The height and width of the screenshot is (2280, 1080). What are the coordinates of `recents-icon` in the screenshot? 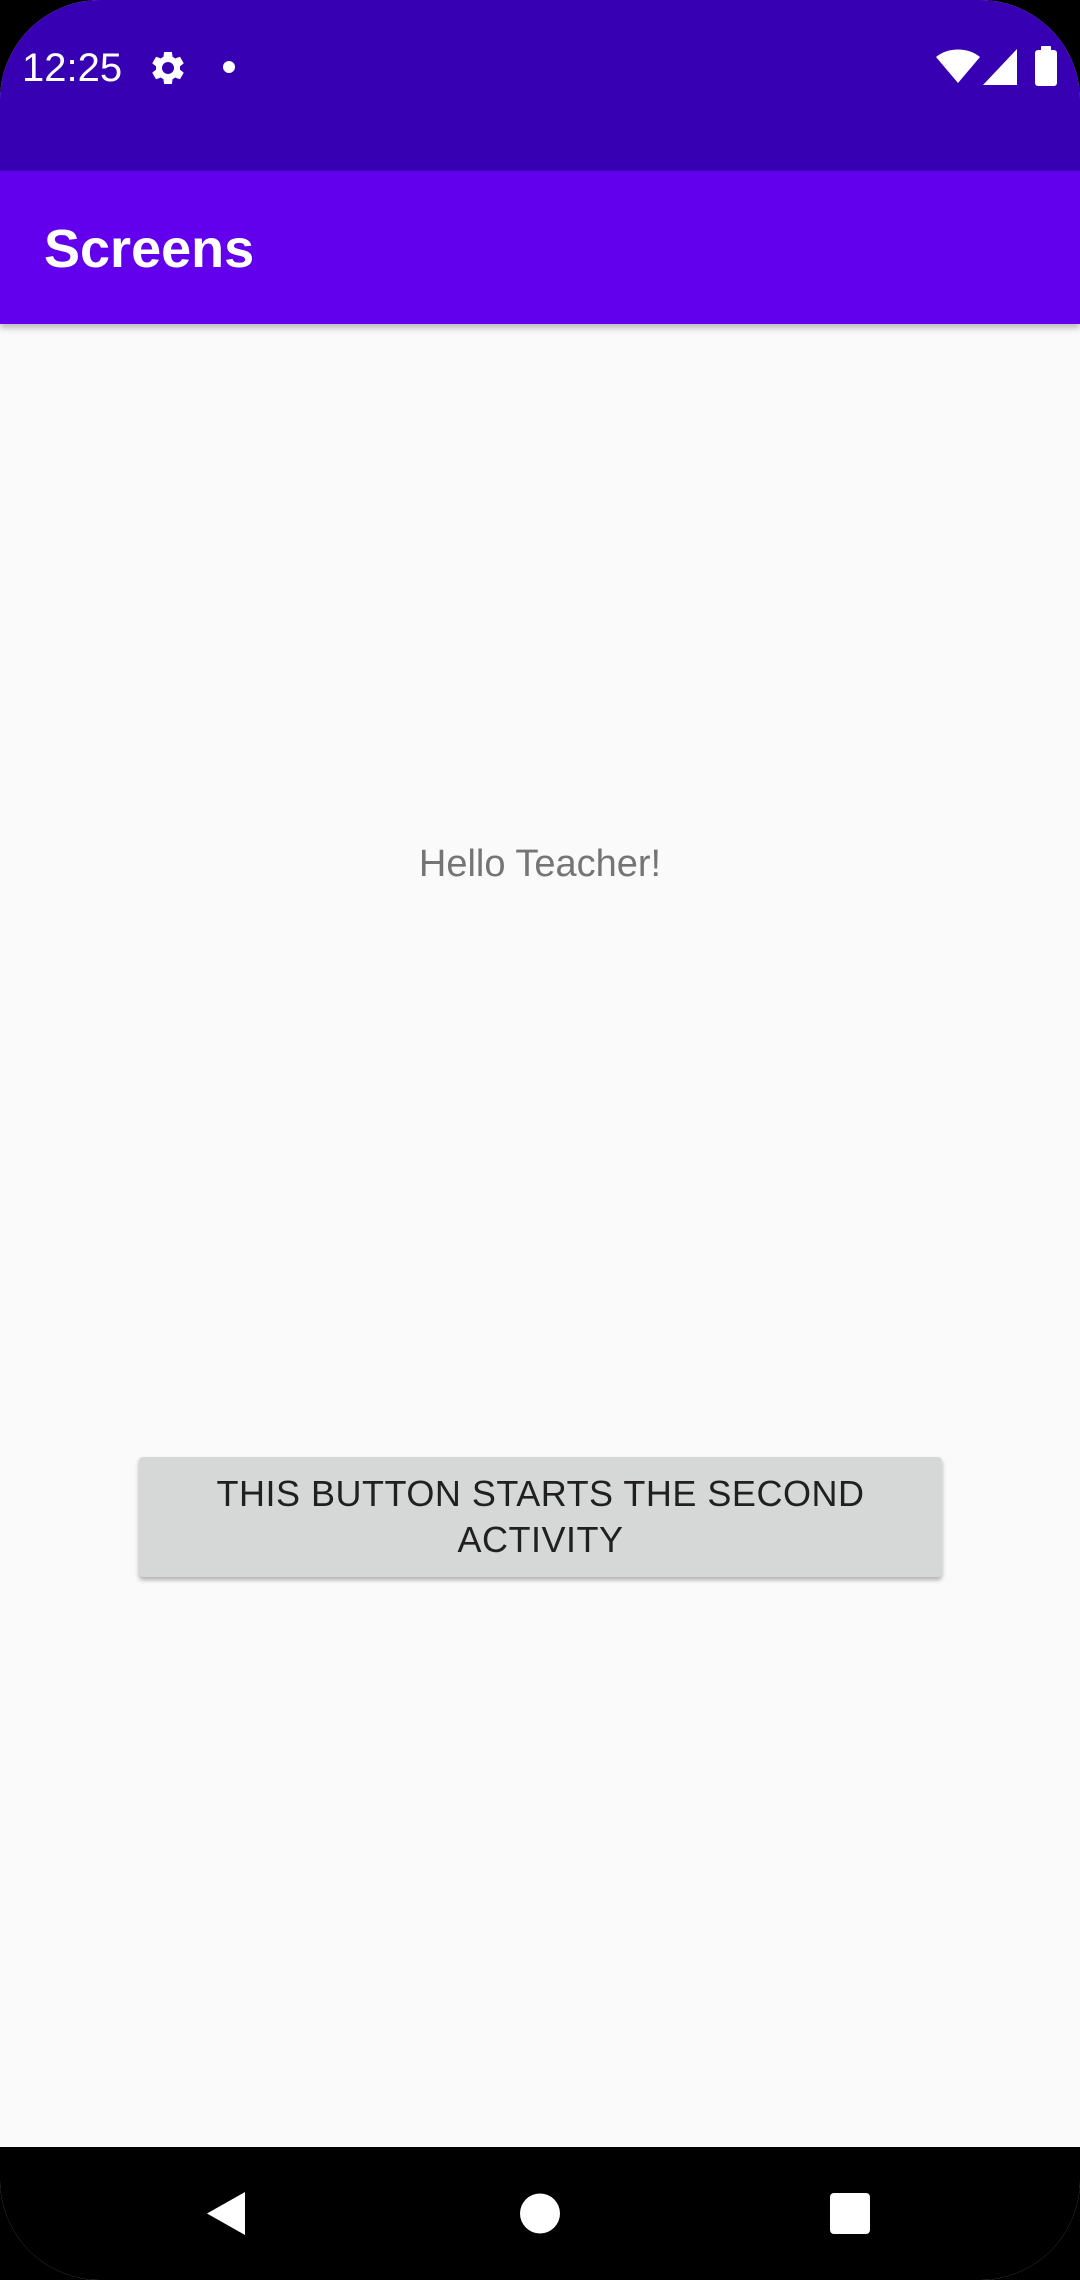 It's located at (850, 2213).